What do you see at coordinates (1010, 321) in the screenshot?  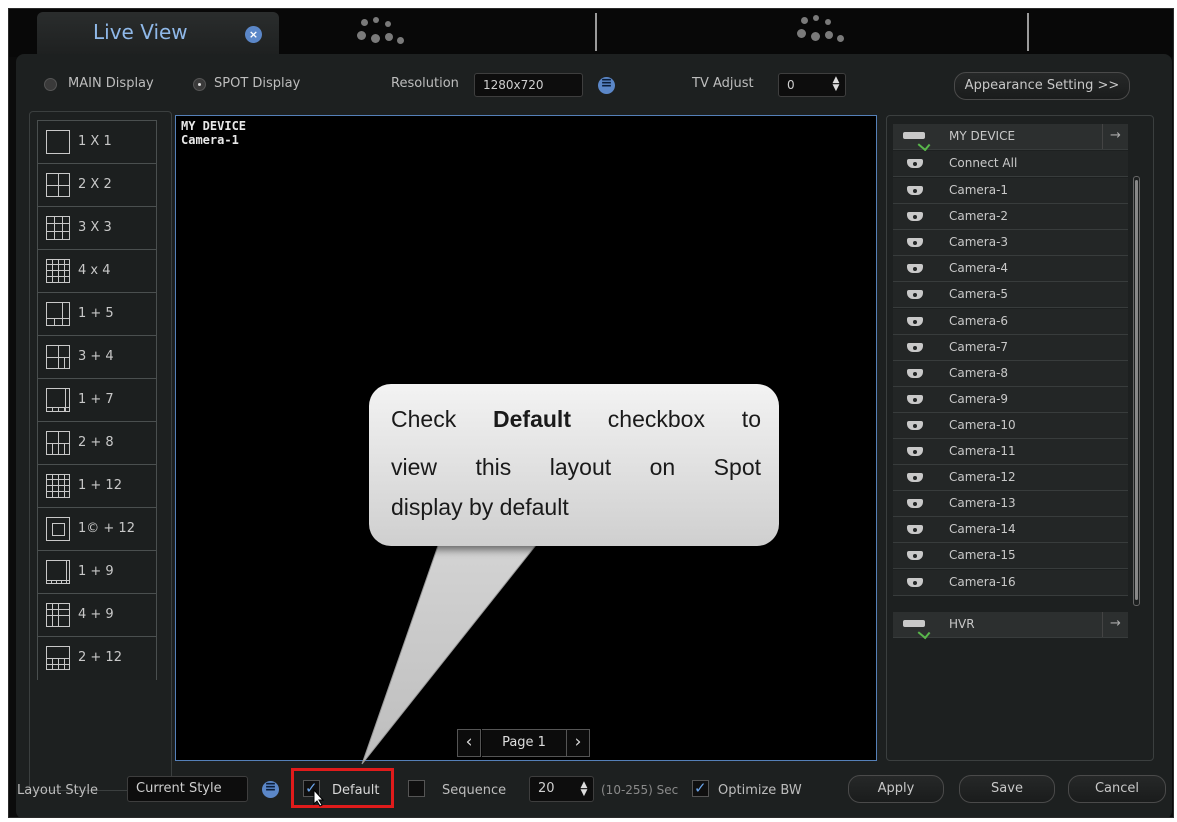 I see `camera-row: Camera-6` at bounding box center [1010, 321].